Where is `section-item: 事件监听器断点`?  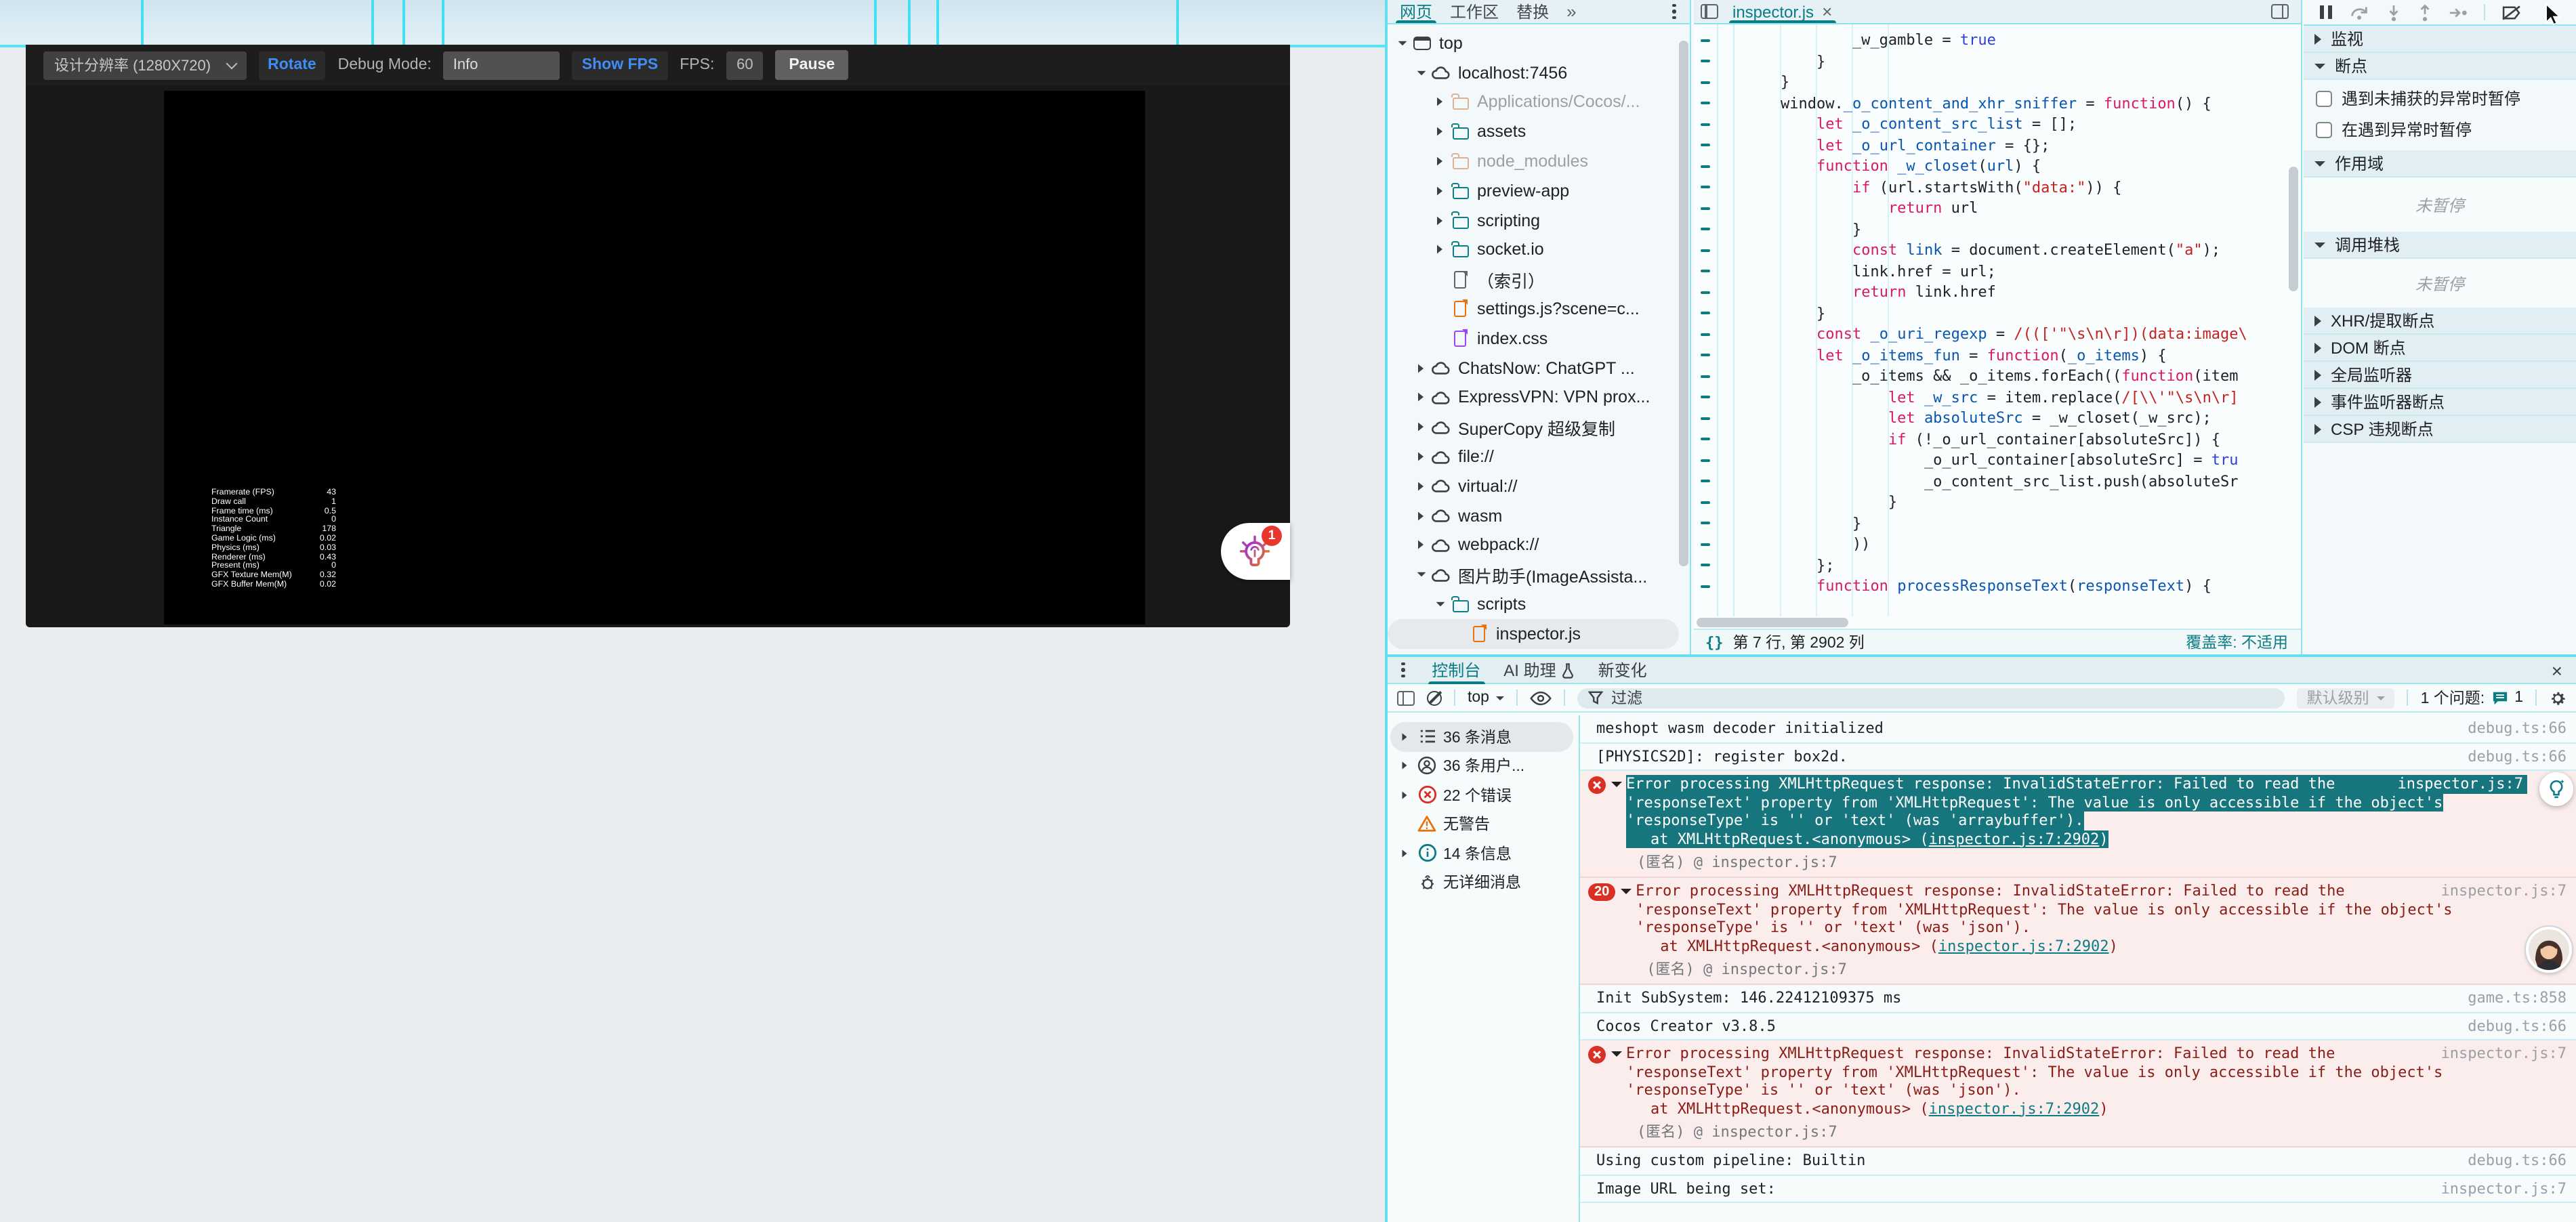
section-item: 事件监听器断点 is located at coordinates (2440, 402).